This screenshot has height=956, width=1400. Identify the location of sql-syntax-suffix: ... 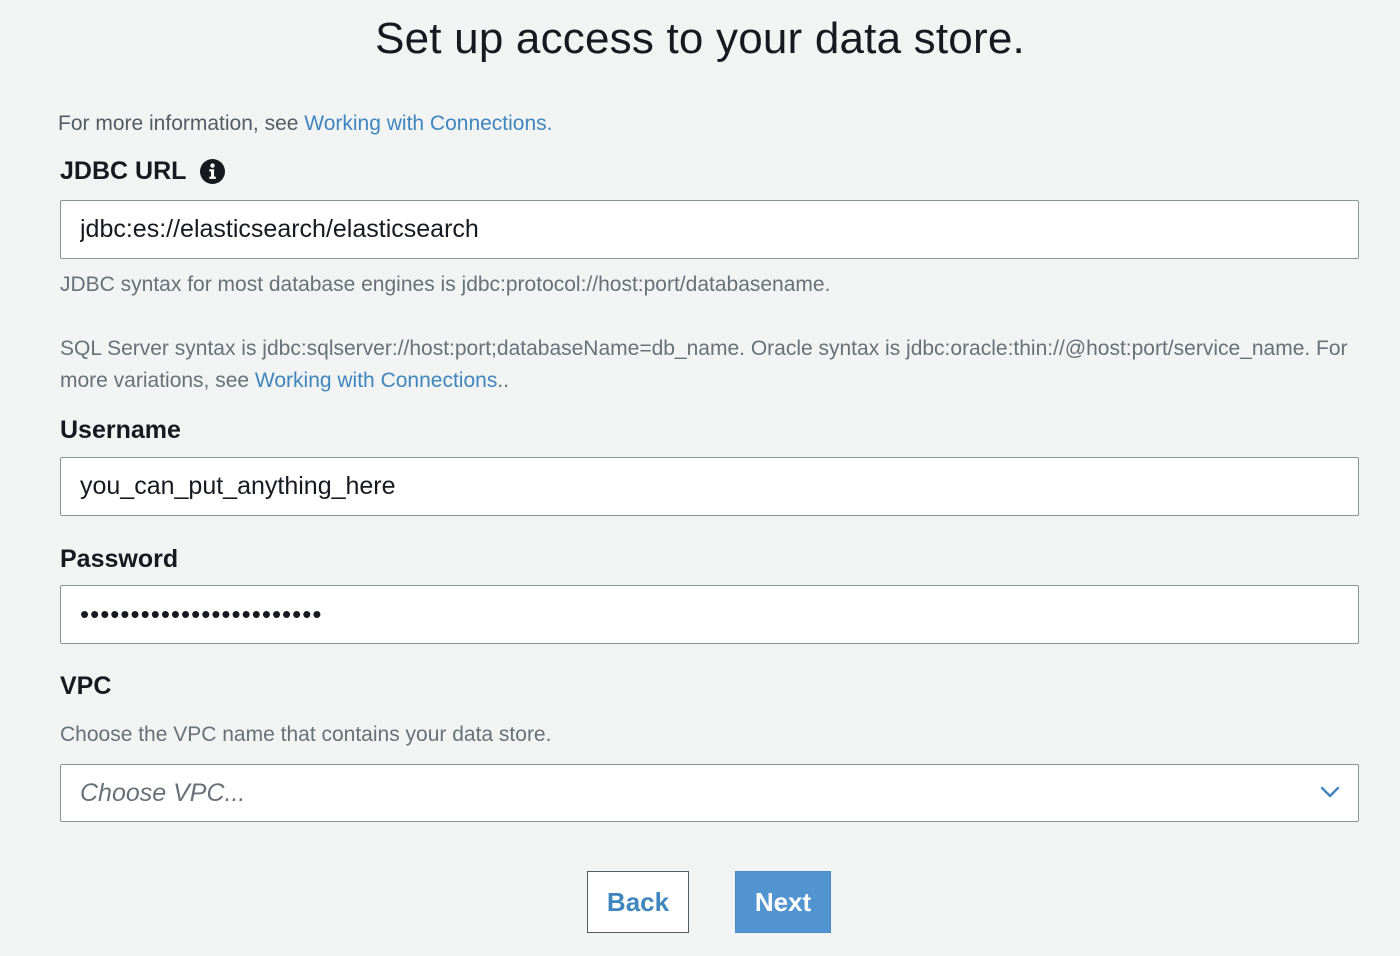
(503, 380).